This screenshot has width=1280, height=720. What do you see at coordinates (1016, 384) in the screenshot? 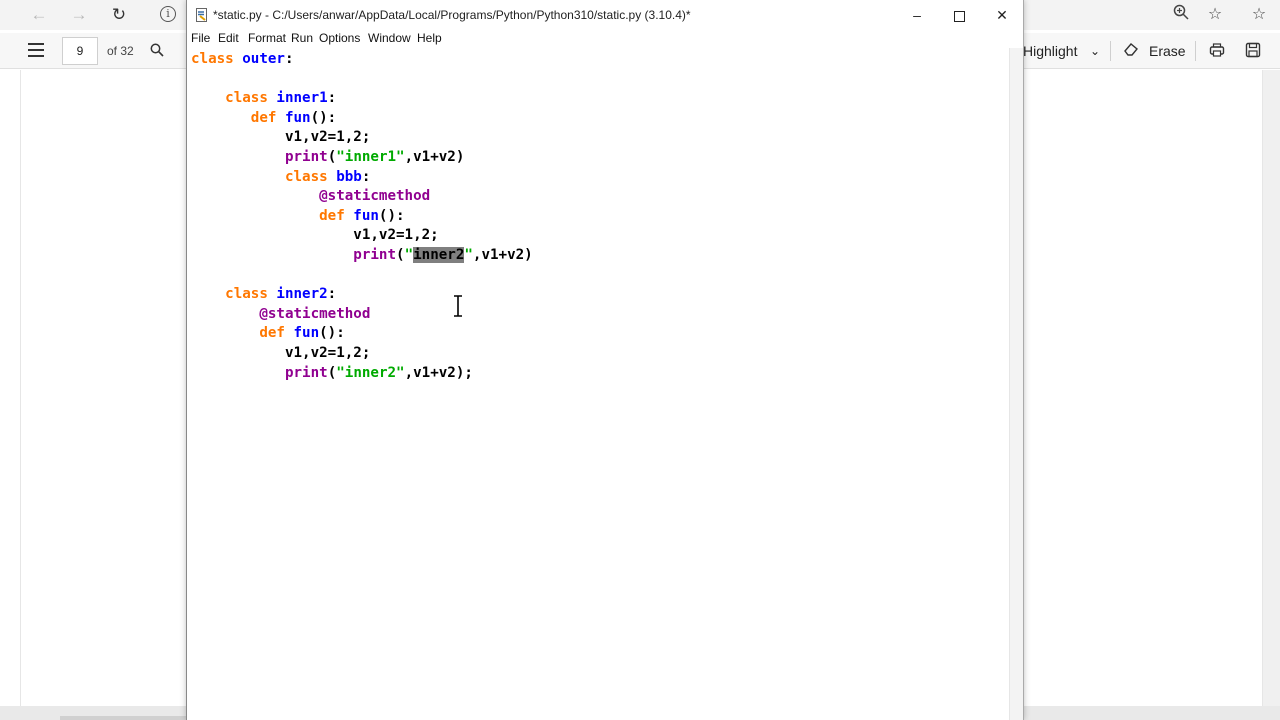
I see `editor-vertical-scrollbar` at bounding box center [1016, 384].